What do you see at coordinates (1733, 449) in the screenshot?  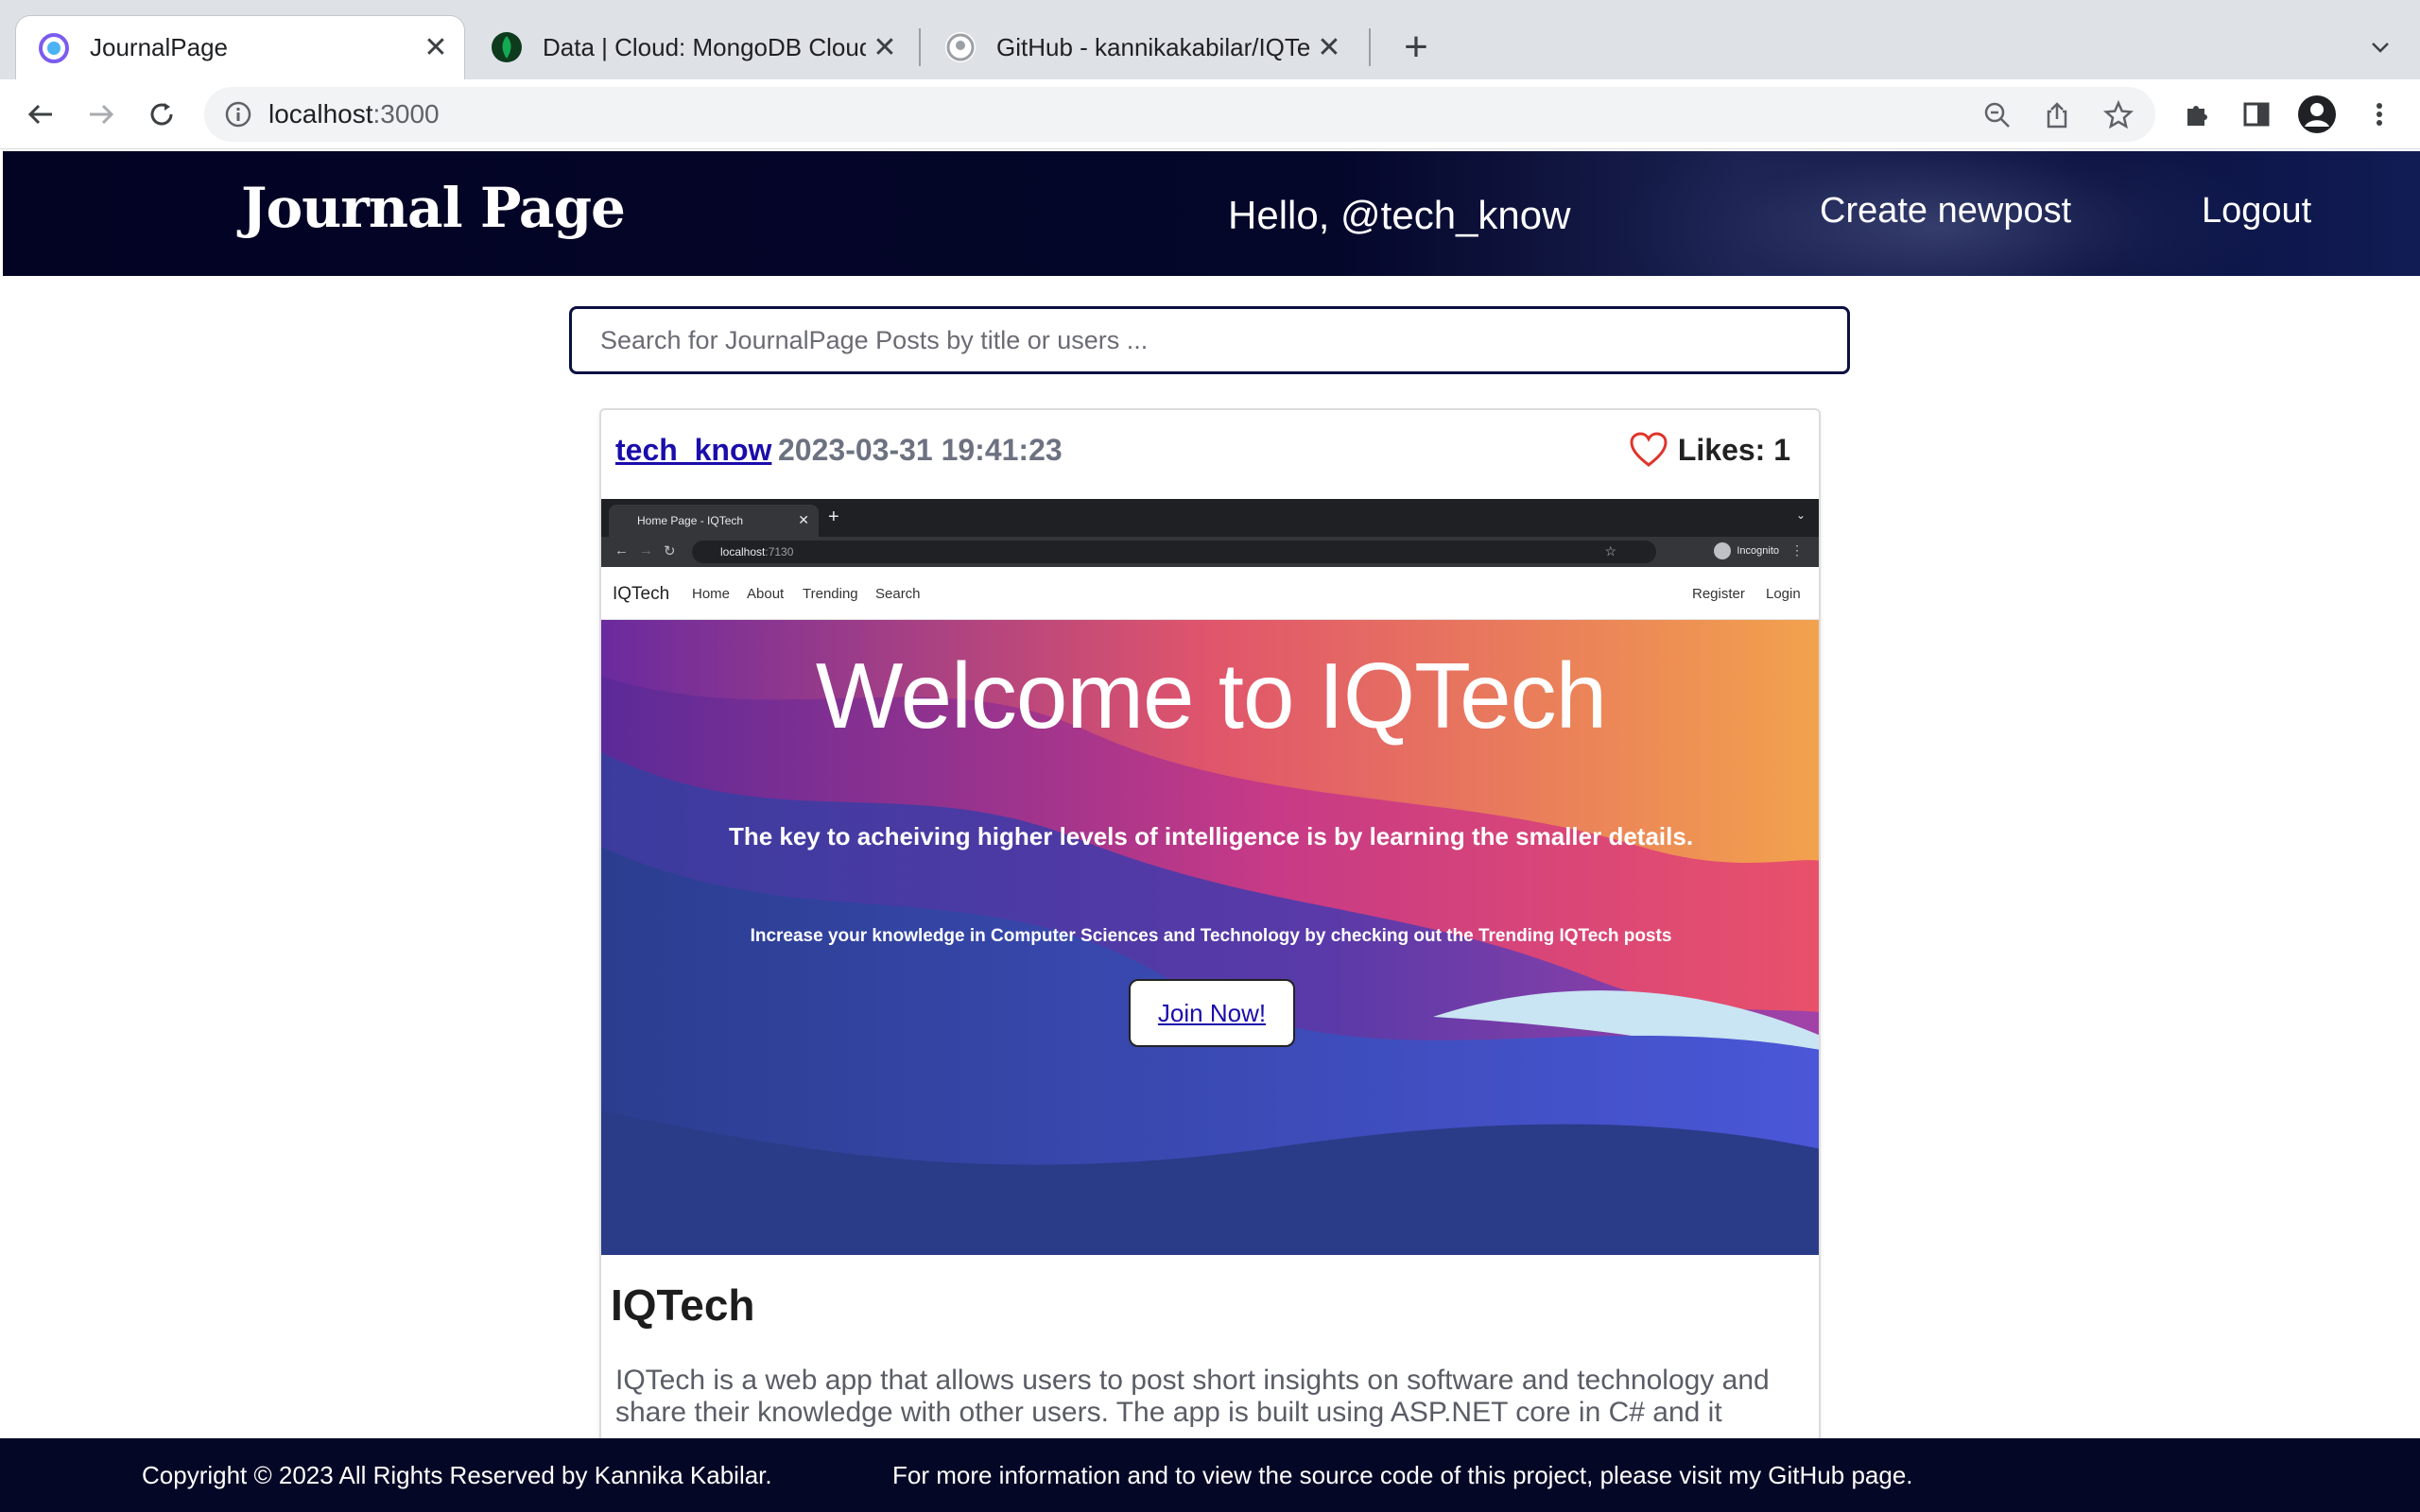 I see `likes-count: Likes: 1` at bounding box center [1733, 449].